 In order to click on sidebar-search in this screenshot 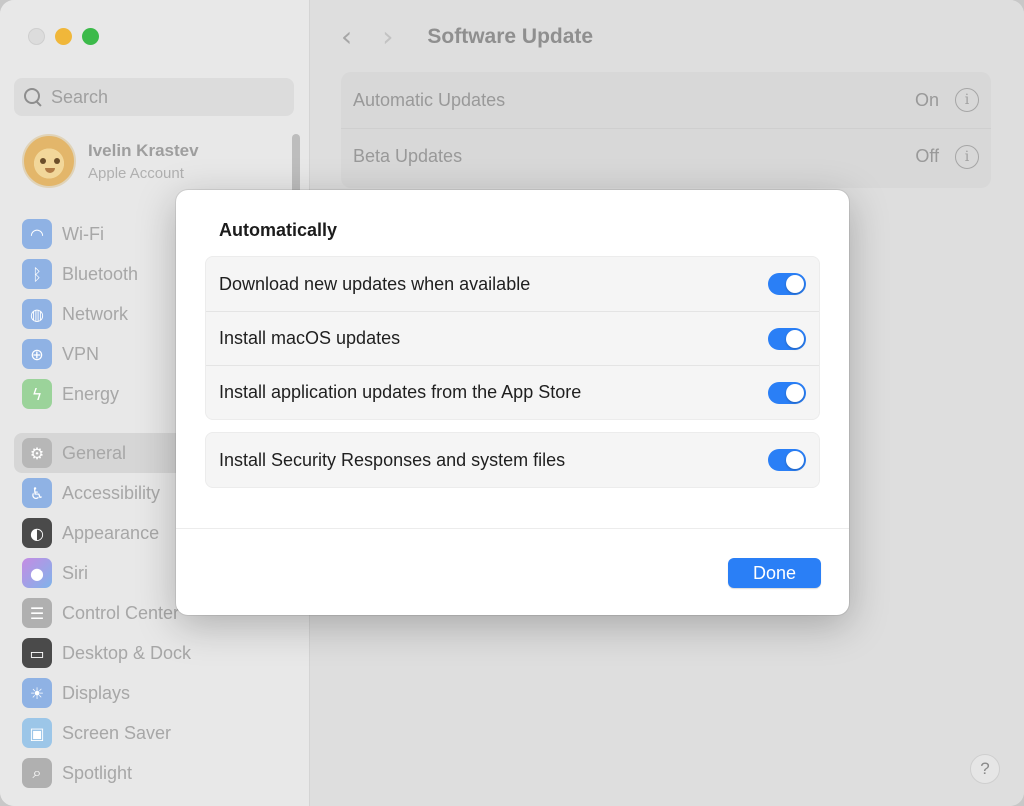, I will do `click(154, 97)`.